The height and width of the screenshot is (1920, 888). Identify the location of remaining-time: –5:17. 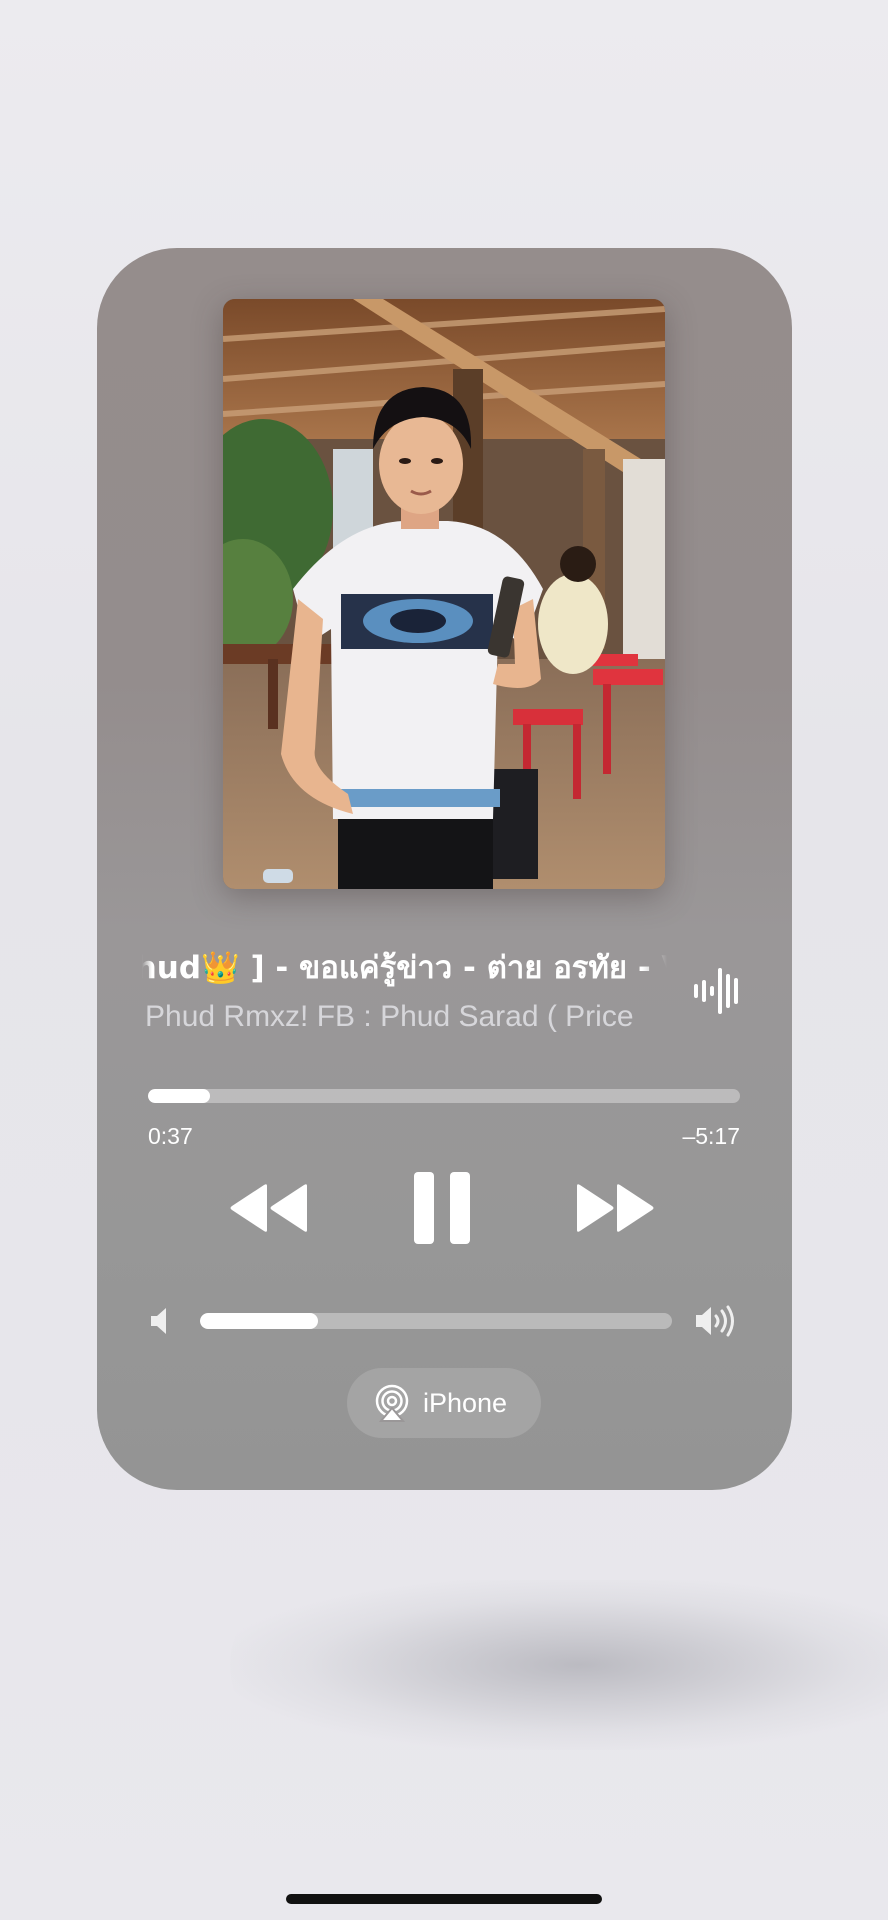
(711, 1136).